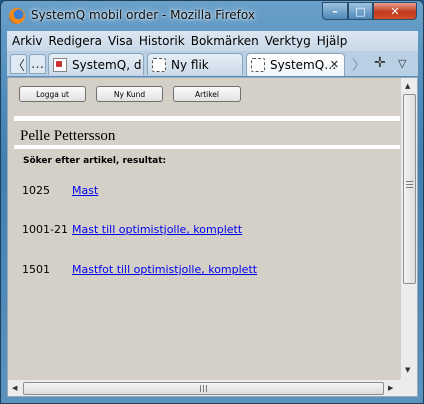 Image resolution: width=424 pixels, height=404 pixels. What do you see at coordinates (18, 64) in the screenshot?
I see `tab-scroll-left-button: 〈` at bounding box center [18, 64].